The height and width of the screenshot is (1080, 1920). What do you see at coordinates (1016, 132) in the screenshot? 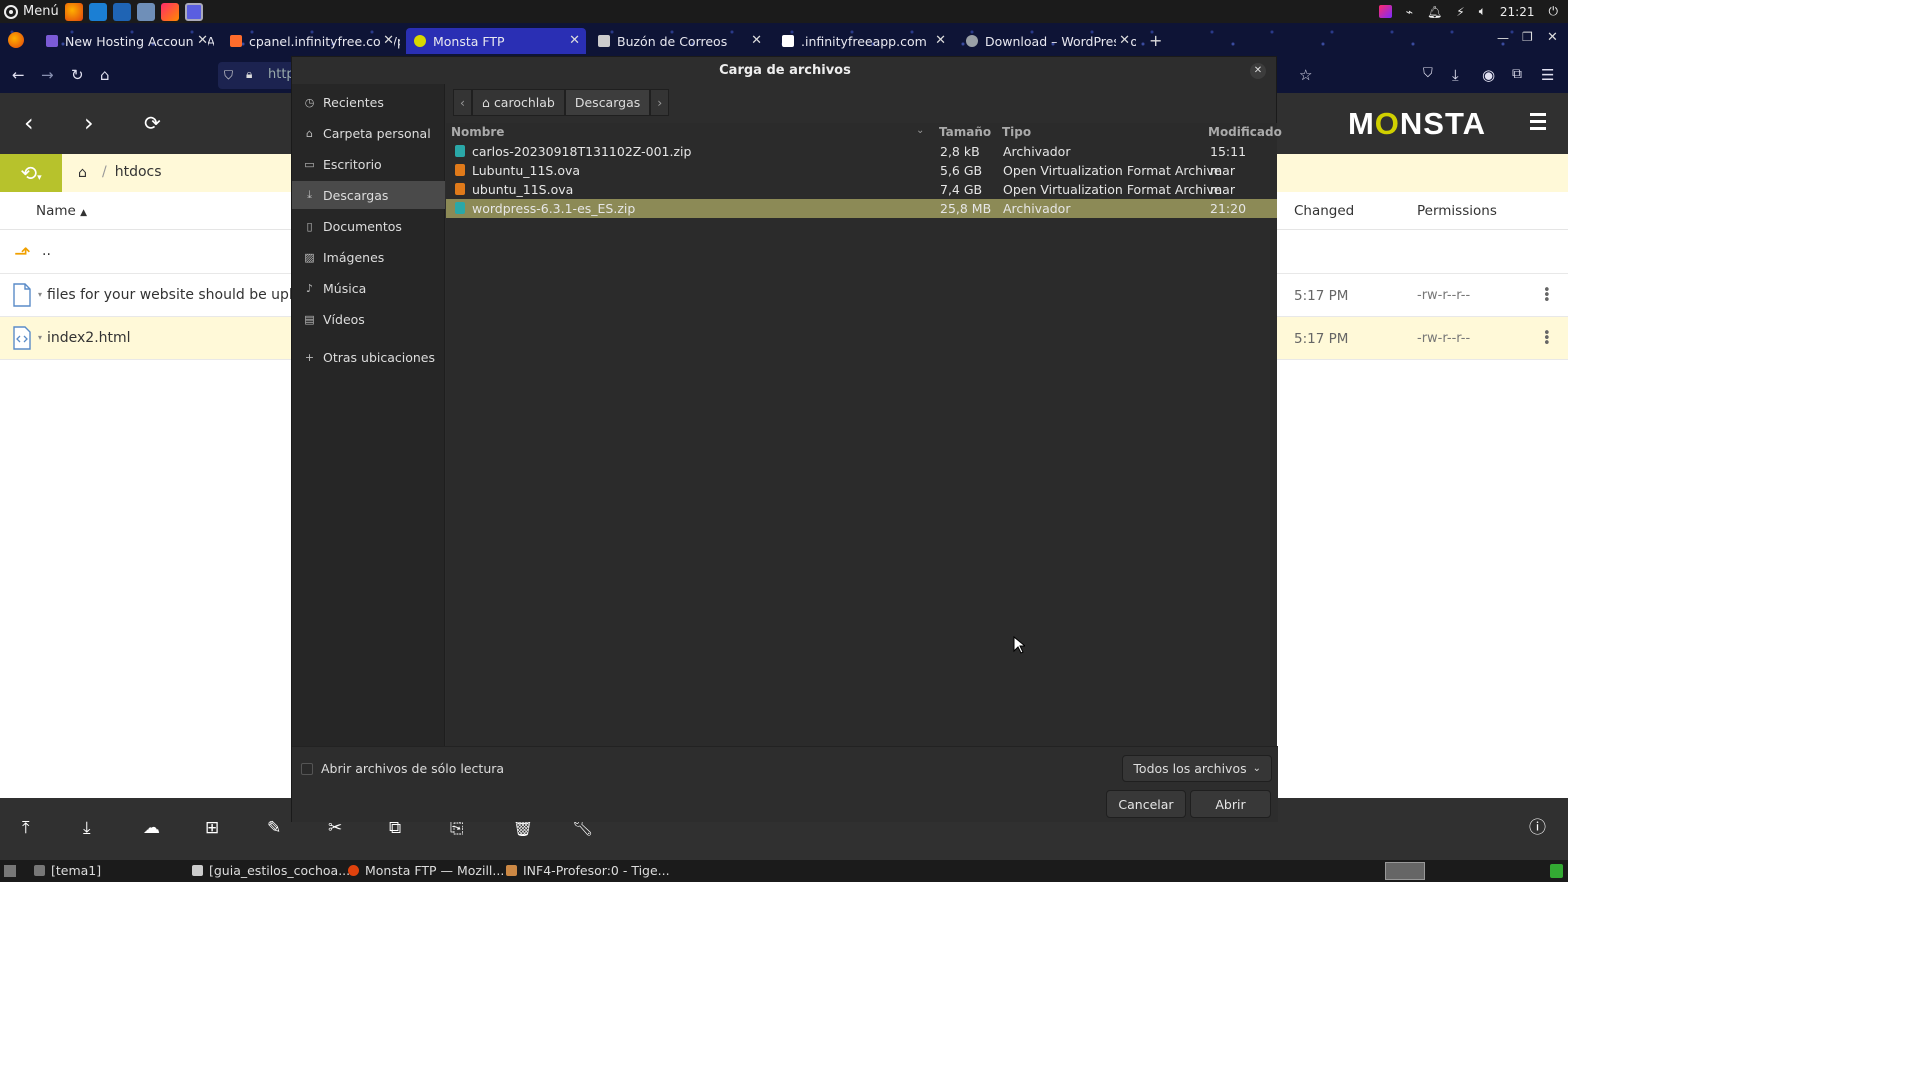
I see `column-tipo-header: Tipo` at bounding box center [1016, 132].